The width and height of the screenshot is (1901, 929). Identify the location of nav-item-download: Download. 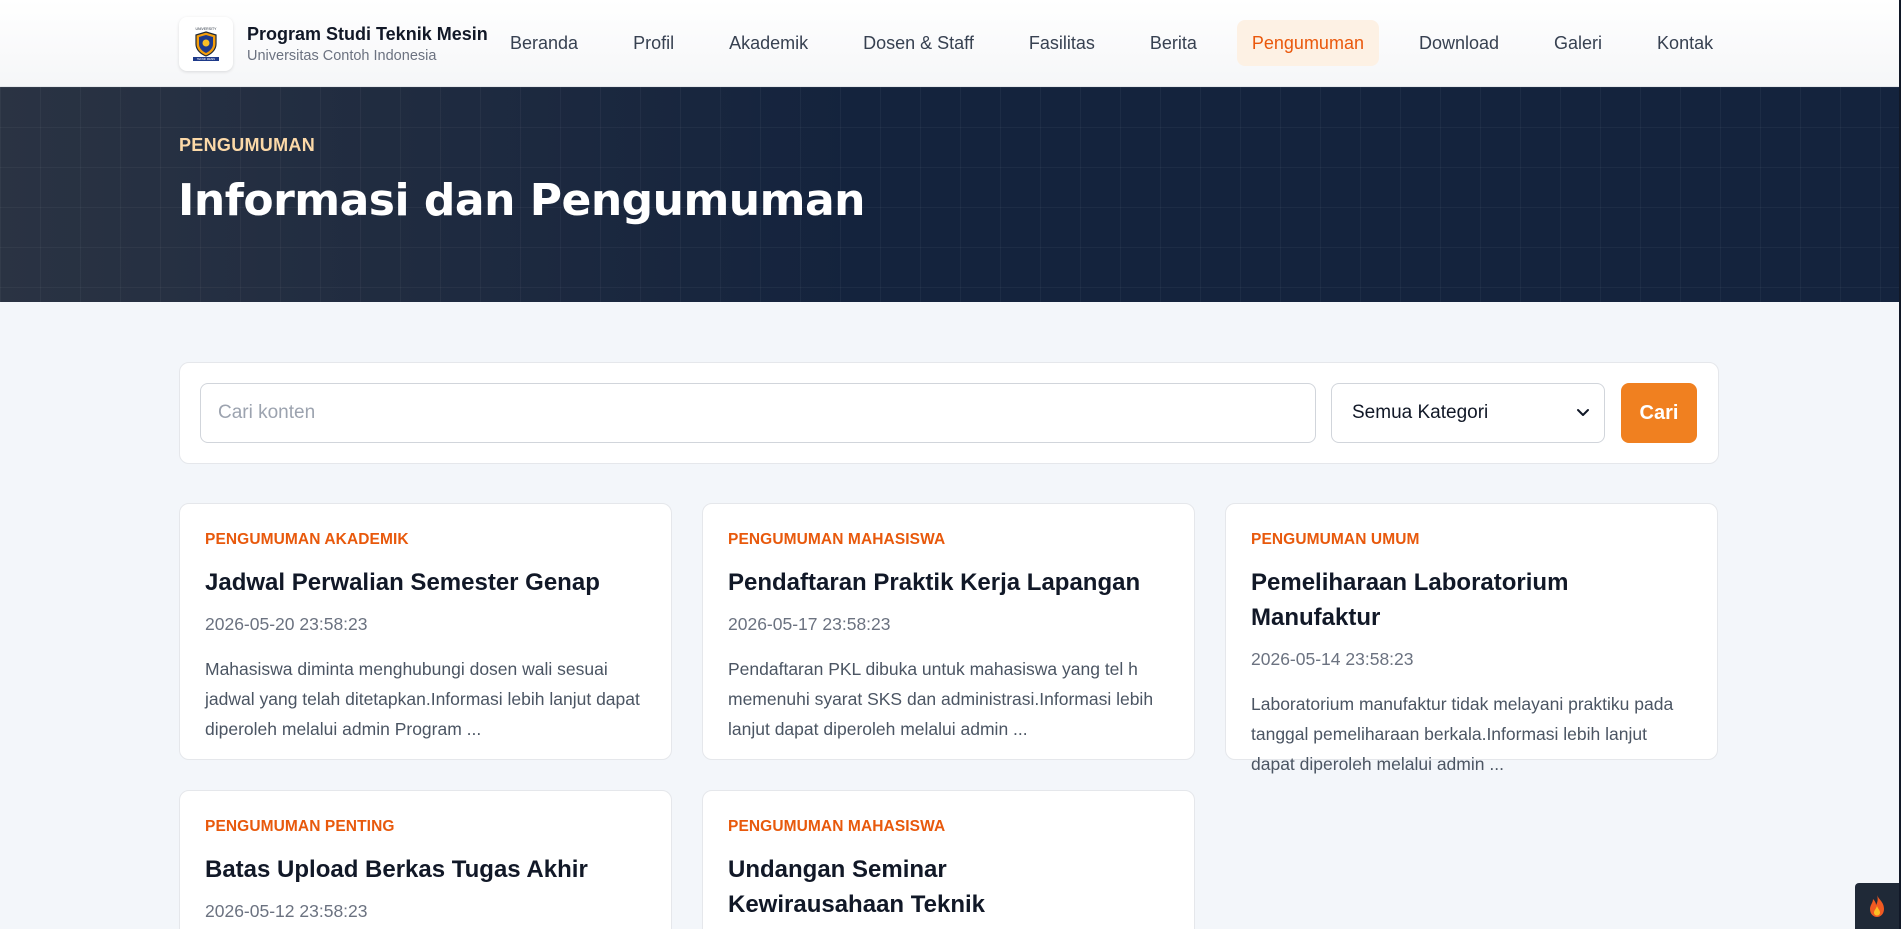
(1459, 43).